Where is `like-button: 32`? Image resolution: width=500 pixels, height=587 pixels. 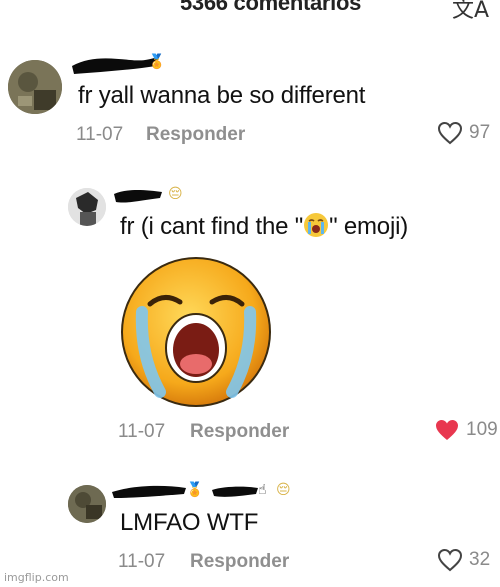
like-button: 32 is located at coordinates (463, 560).